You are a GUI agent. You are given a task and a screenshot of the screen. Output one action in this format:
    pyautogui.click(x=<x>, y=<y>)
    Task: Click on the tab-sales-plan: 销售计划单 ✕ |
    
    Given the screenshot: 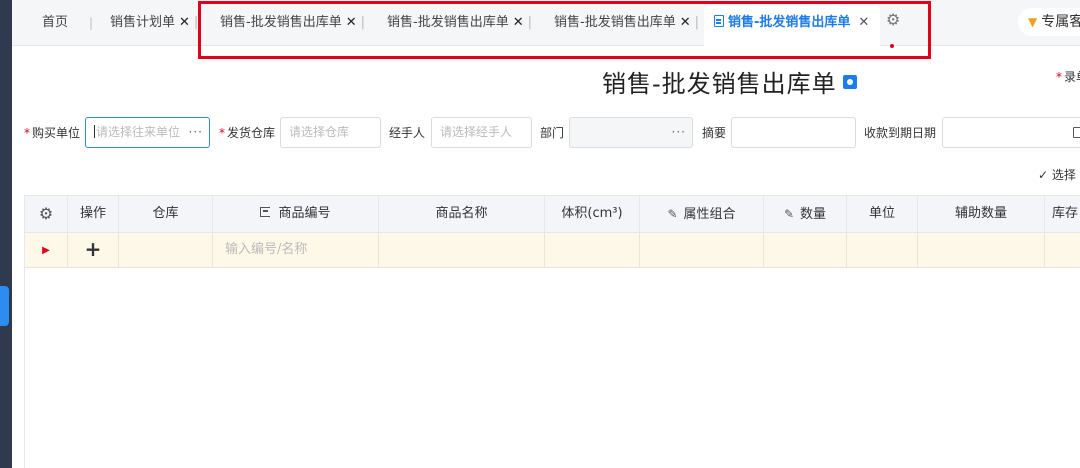 What is the action you would take?
    pyautogui.click(x=154, y=23)
    